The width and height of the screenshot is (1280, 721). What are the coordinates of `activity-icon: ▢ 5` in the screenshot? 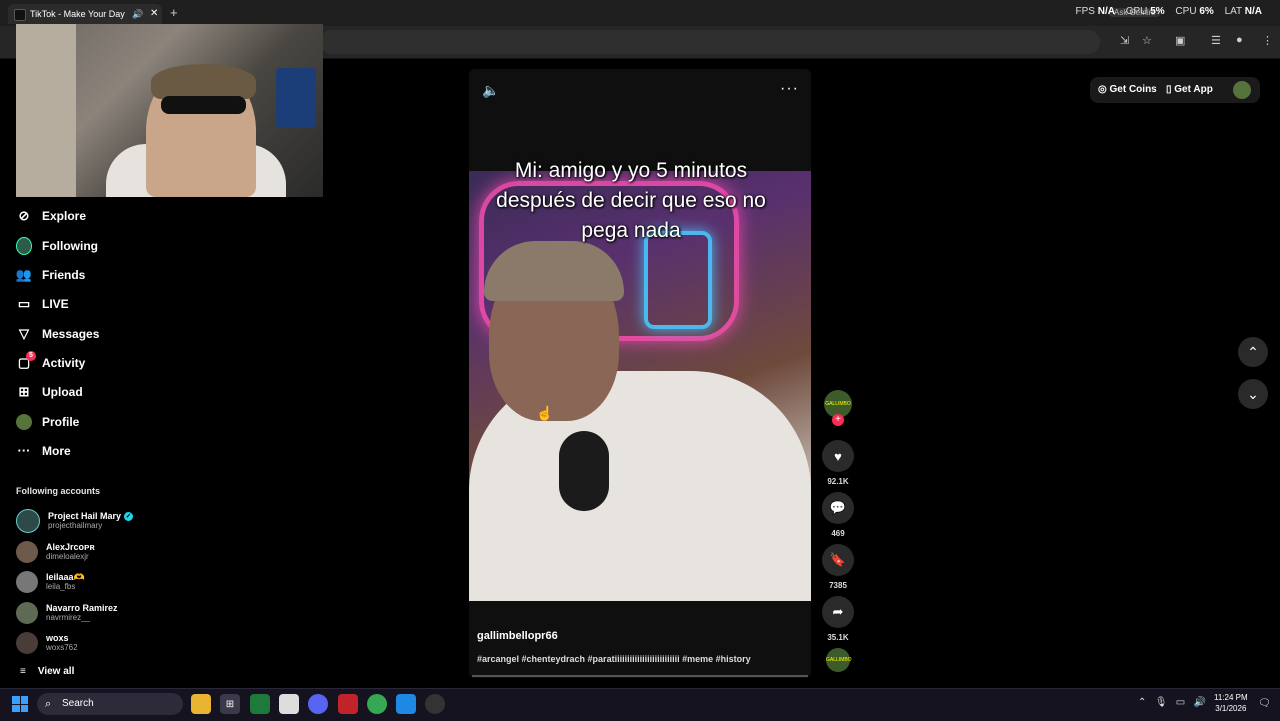 It's located at (26, 361).